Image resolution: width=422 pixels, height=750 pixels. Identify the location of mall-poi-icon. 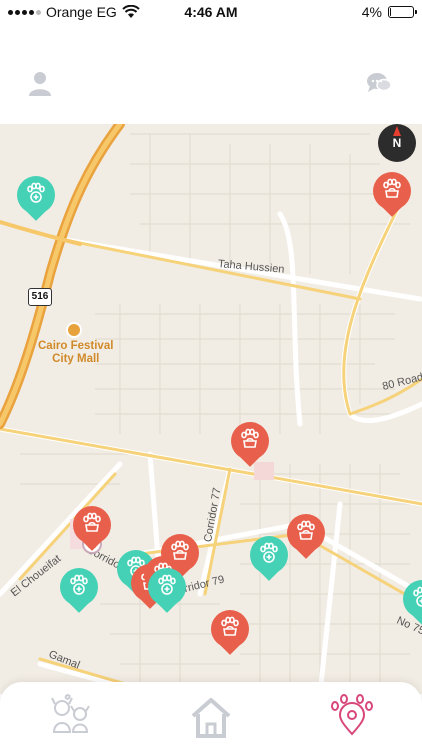
(74, 330).